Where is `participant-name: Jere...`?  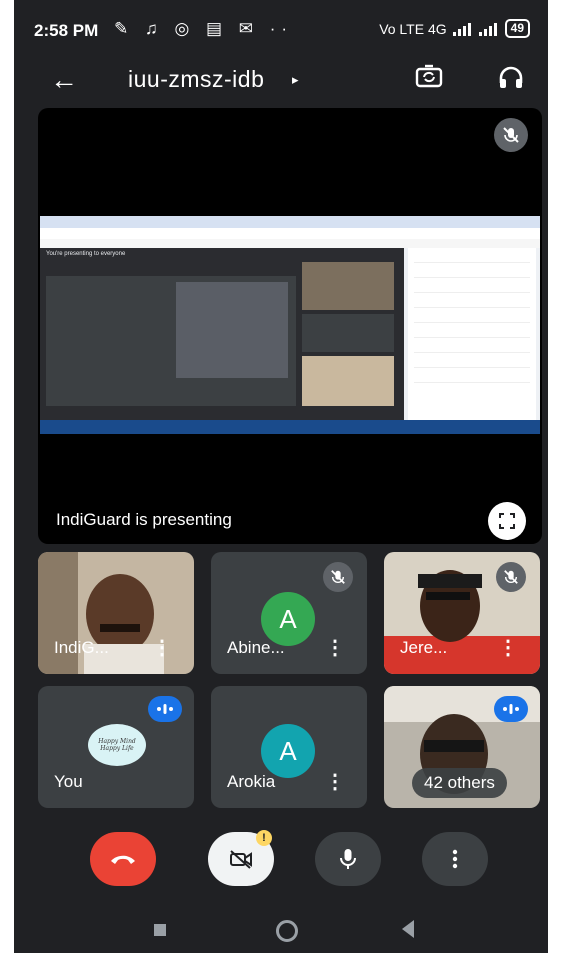 participant-name: Jere... is located at coordinates (424, 647).